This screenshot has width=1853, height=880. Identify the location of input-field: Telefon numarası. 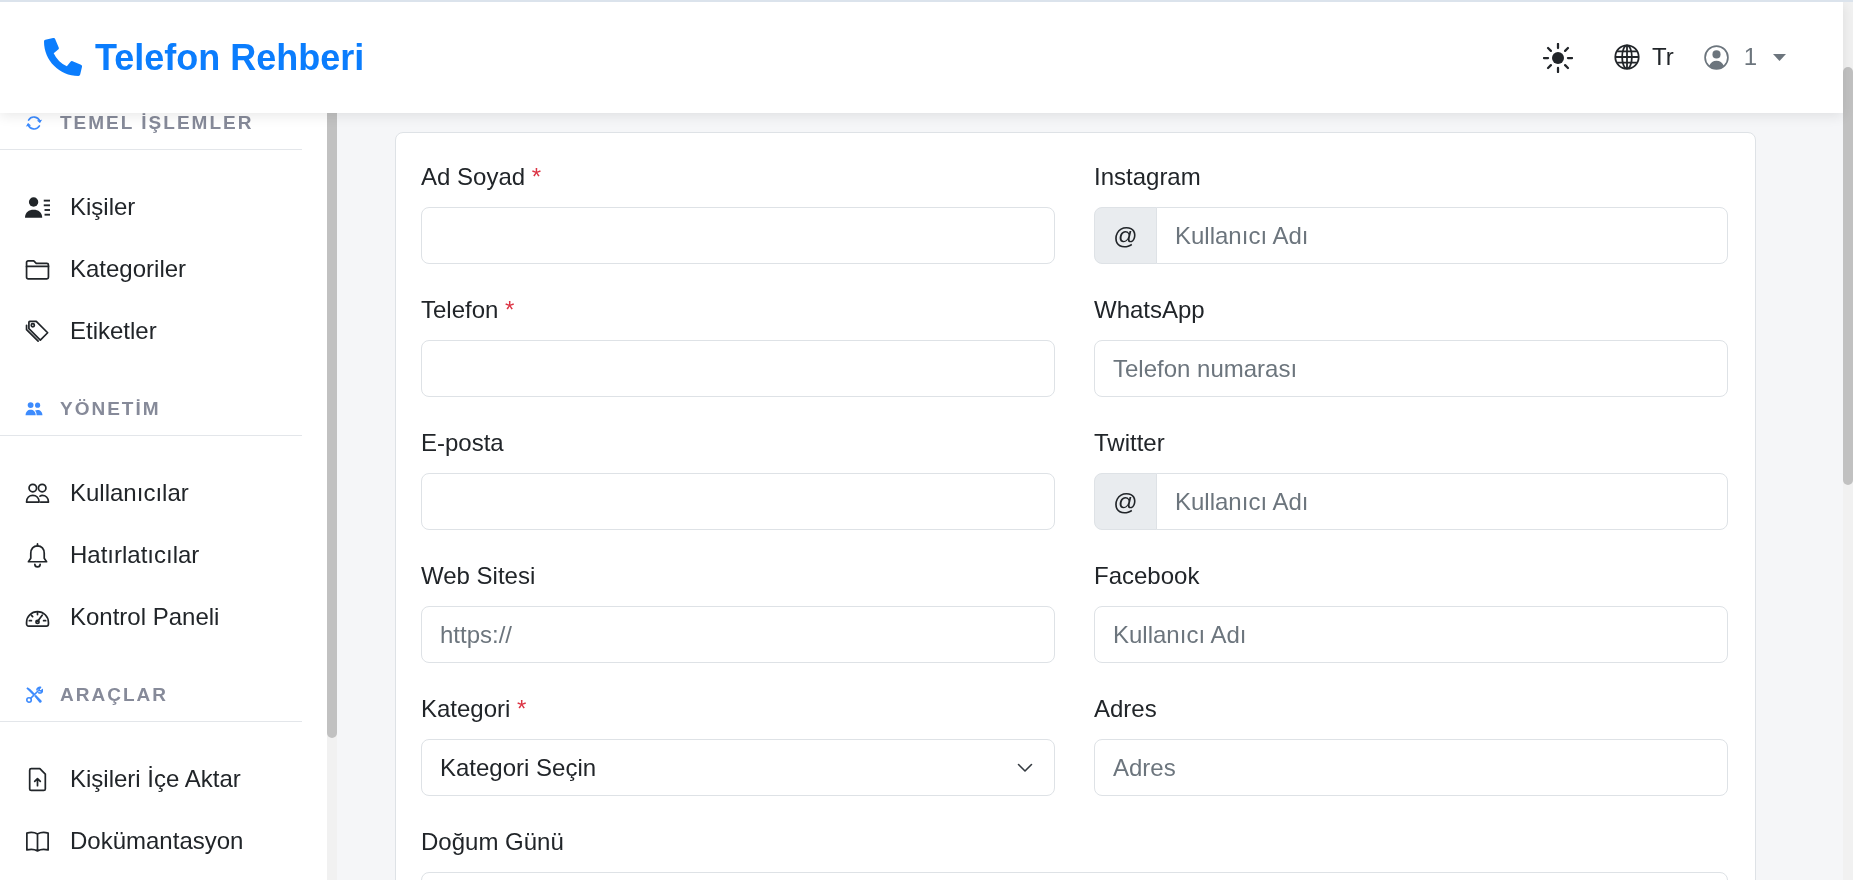
(1411, 368).